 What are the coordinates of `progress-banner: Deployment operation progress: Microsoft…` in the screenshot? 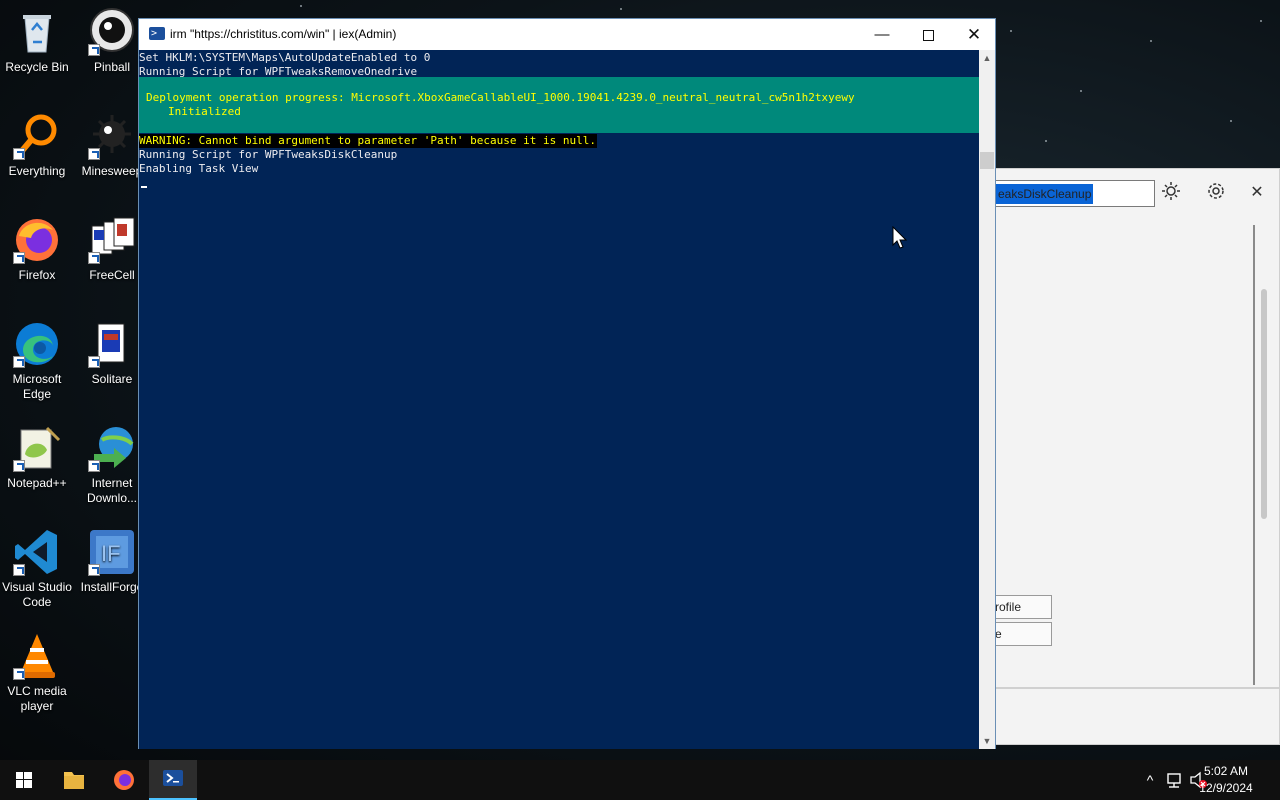 It's located at (559, 105).